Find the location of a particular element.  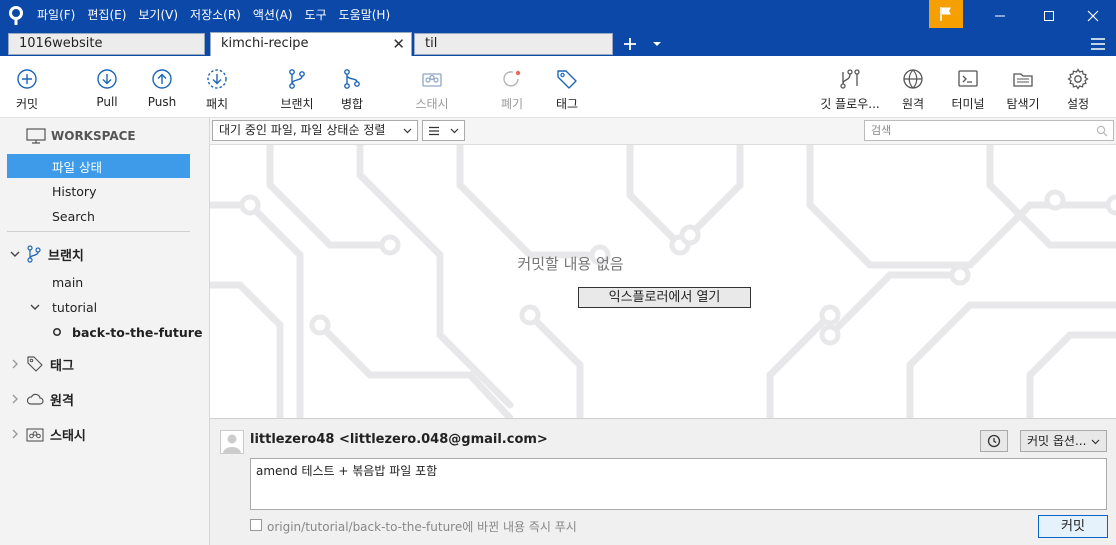

caret-down-icon is located at coordinates (657, 43).